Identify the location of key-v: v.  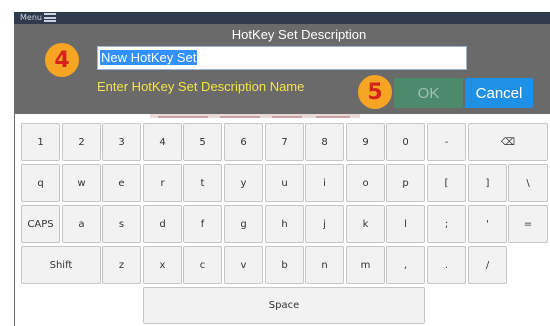
(243, 265).